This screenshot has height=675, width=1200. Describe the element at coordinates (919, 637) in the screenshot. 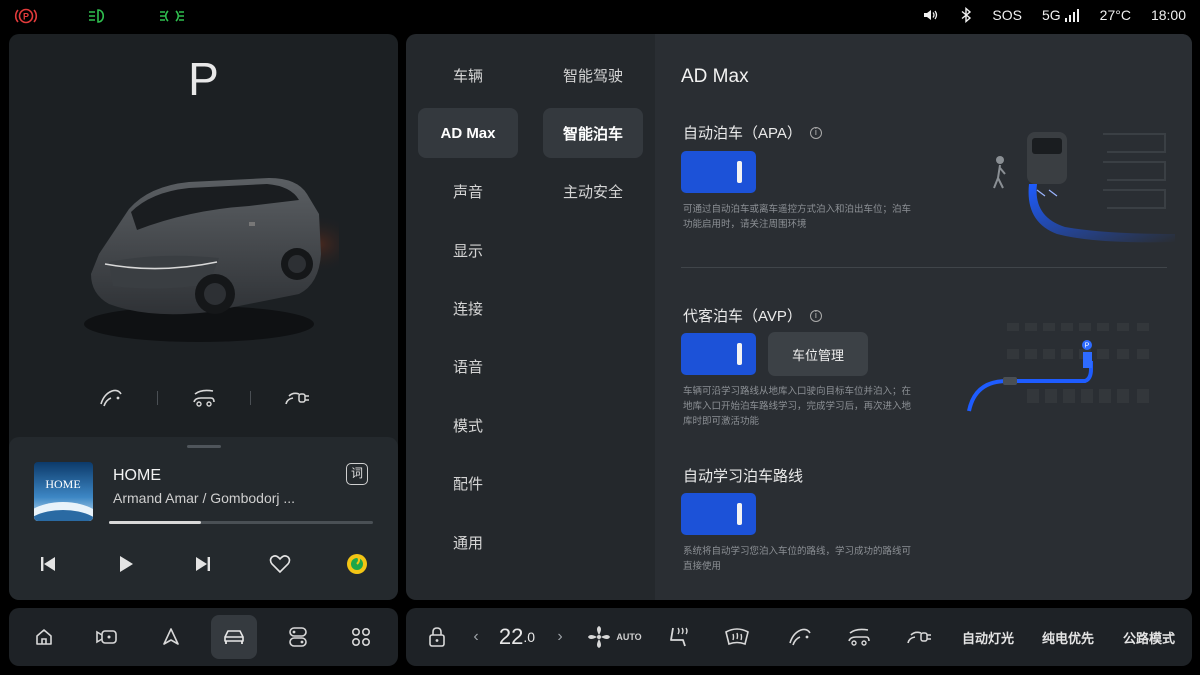

I see `charge-port-dock-icon` at that location.